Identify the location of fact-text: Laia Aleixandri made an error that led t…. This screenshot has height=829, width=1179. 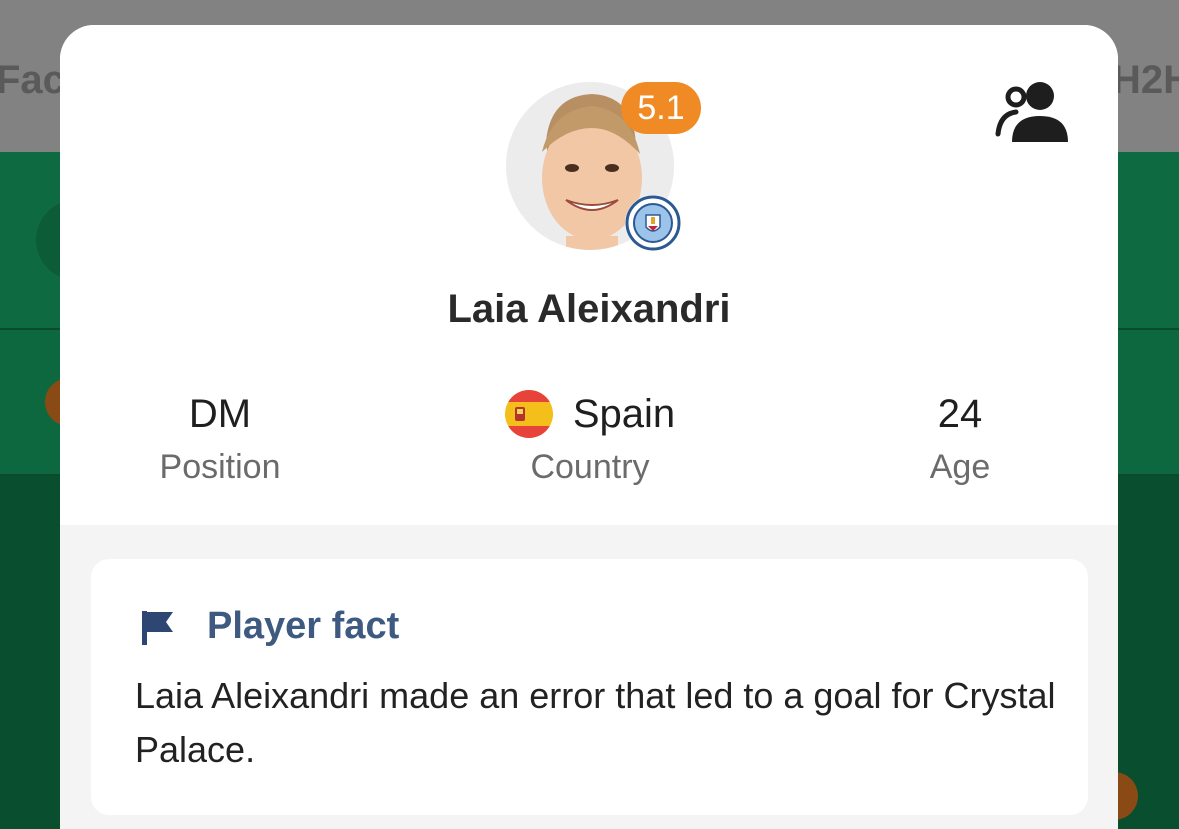
(595, 722).